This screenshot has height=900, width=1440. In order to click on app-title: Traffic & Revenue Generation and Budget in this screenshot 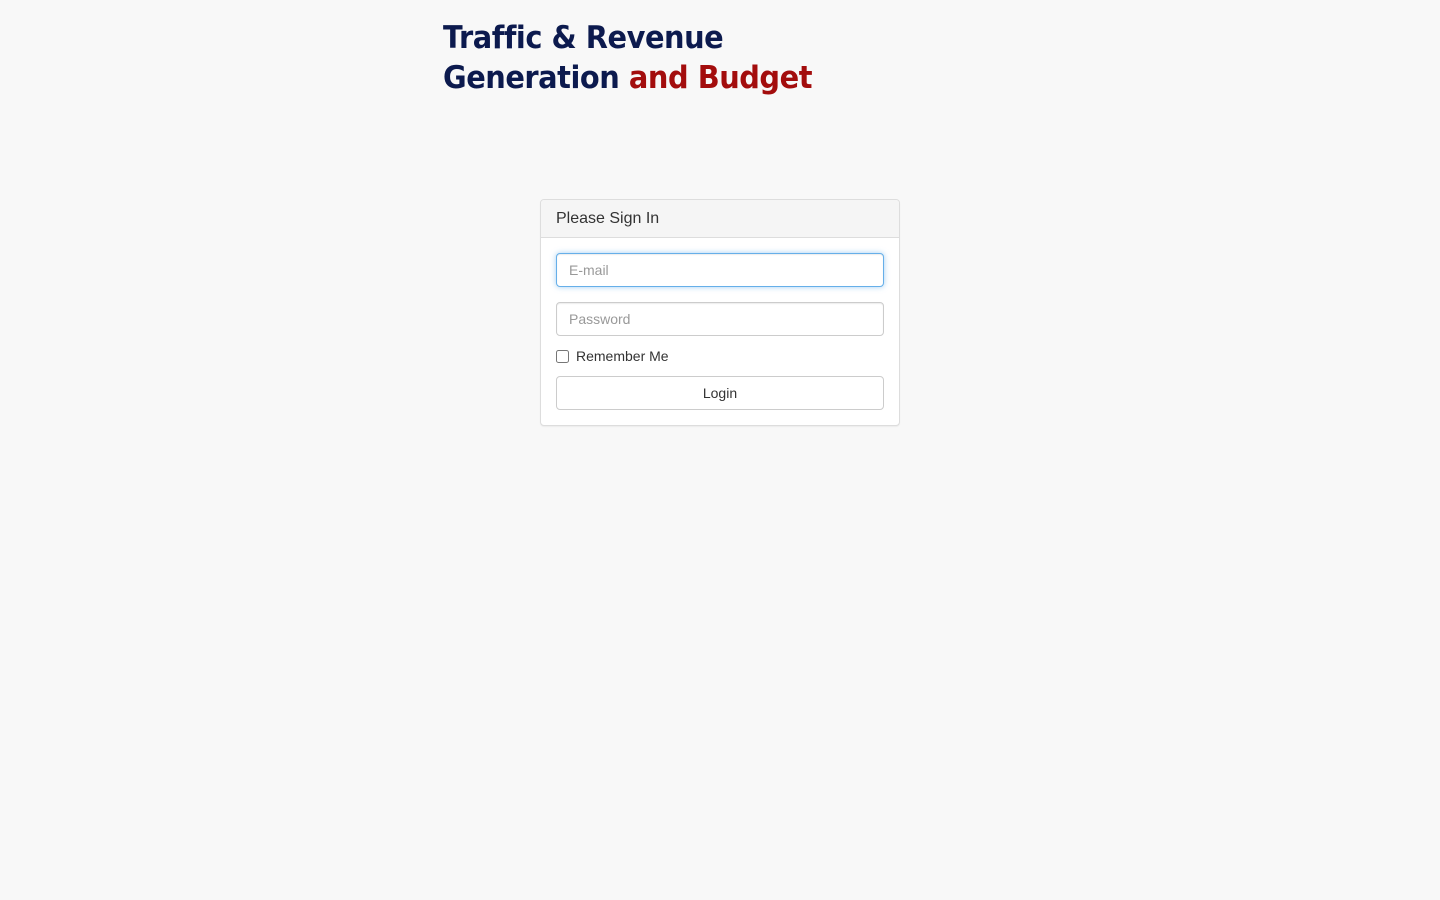, I will do `click(675, 58)`.